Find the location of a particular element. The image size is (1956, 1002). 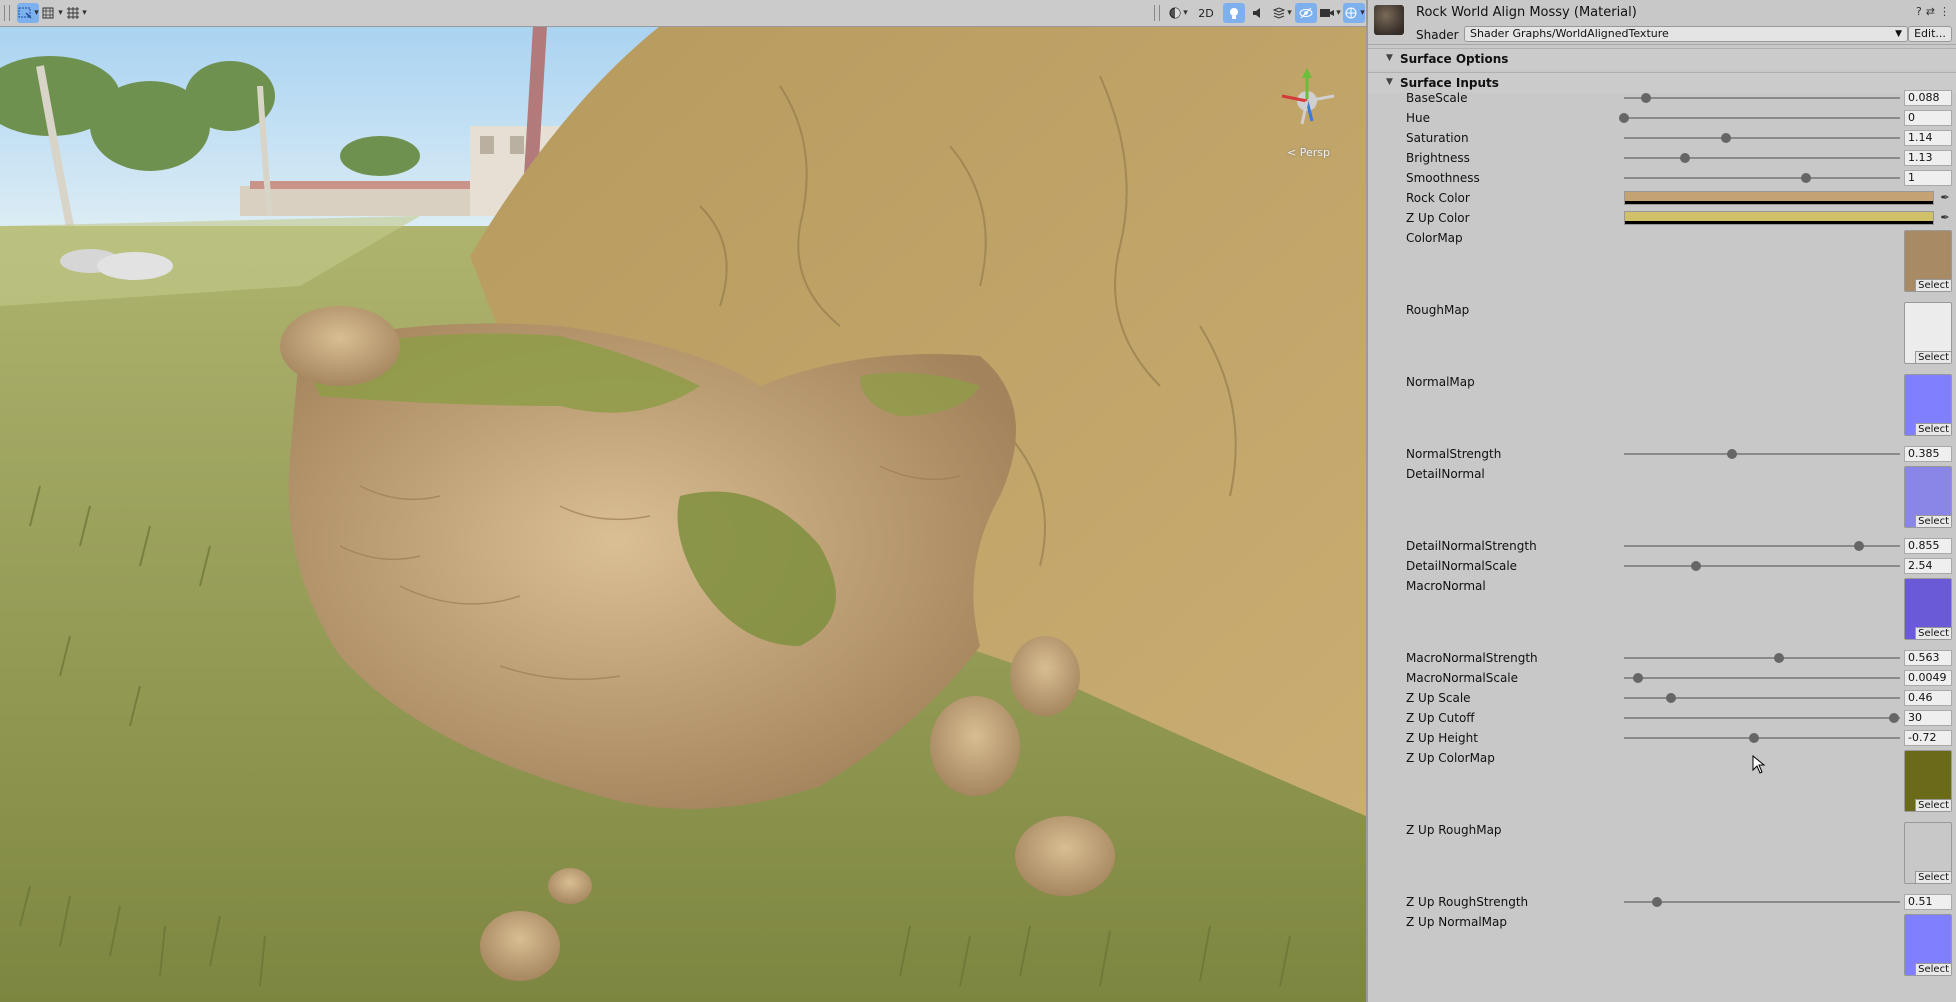

value-field: 0.088 is located at coordinates (1928, 98).